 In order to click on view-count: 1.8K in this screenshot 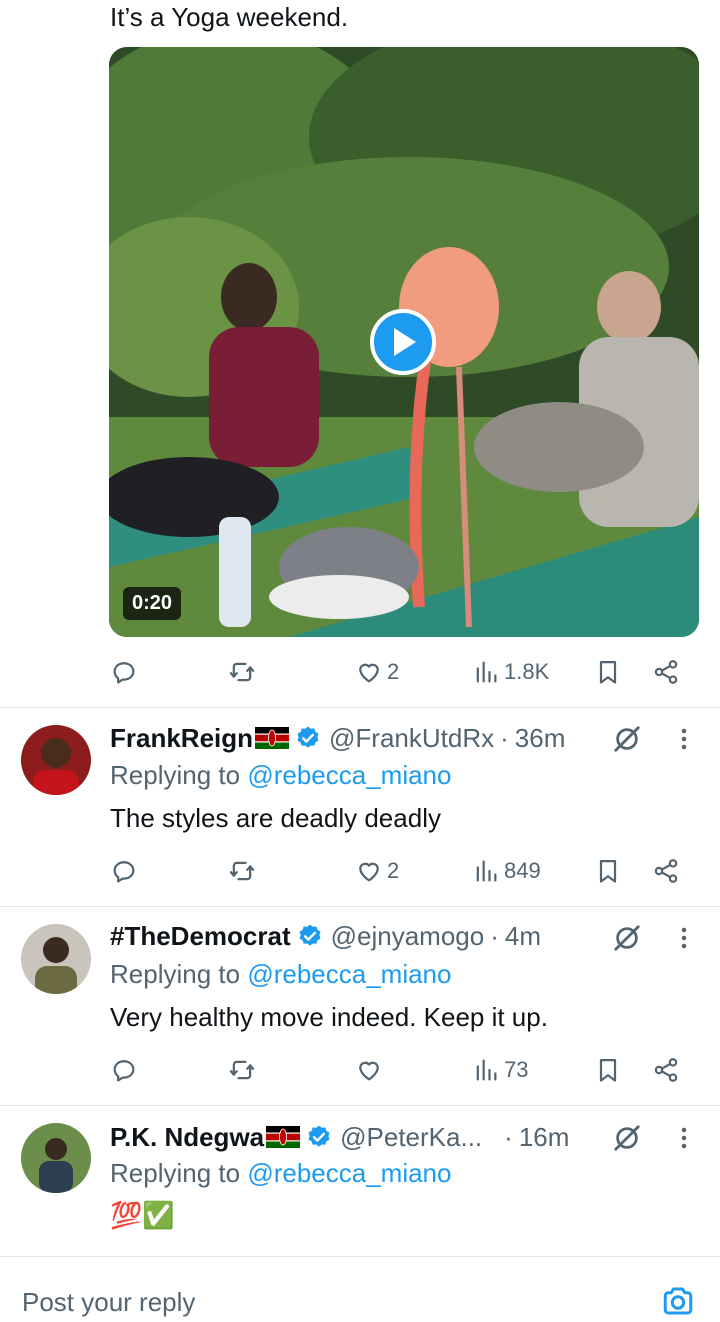, I will do `click(527, 671)`.